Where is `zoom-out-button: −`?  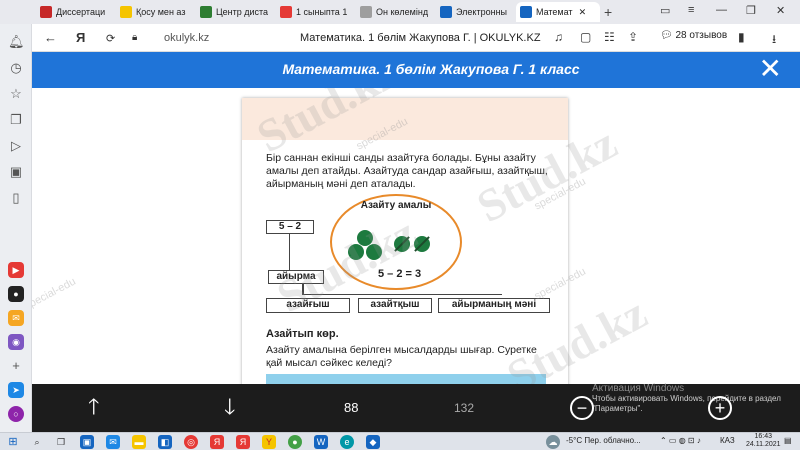
zoom-out-button: − is located at coordinates (582, 408).